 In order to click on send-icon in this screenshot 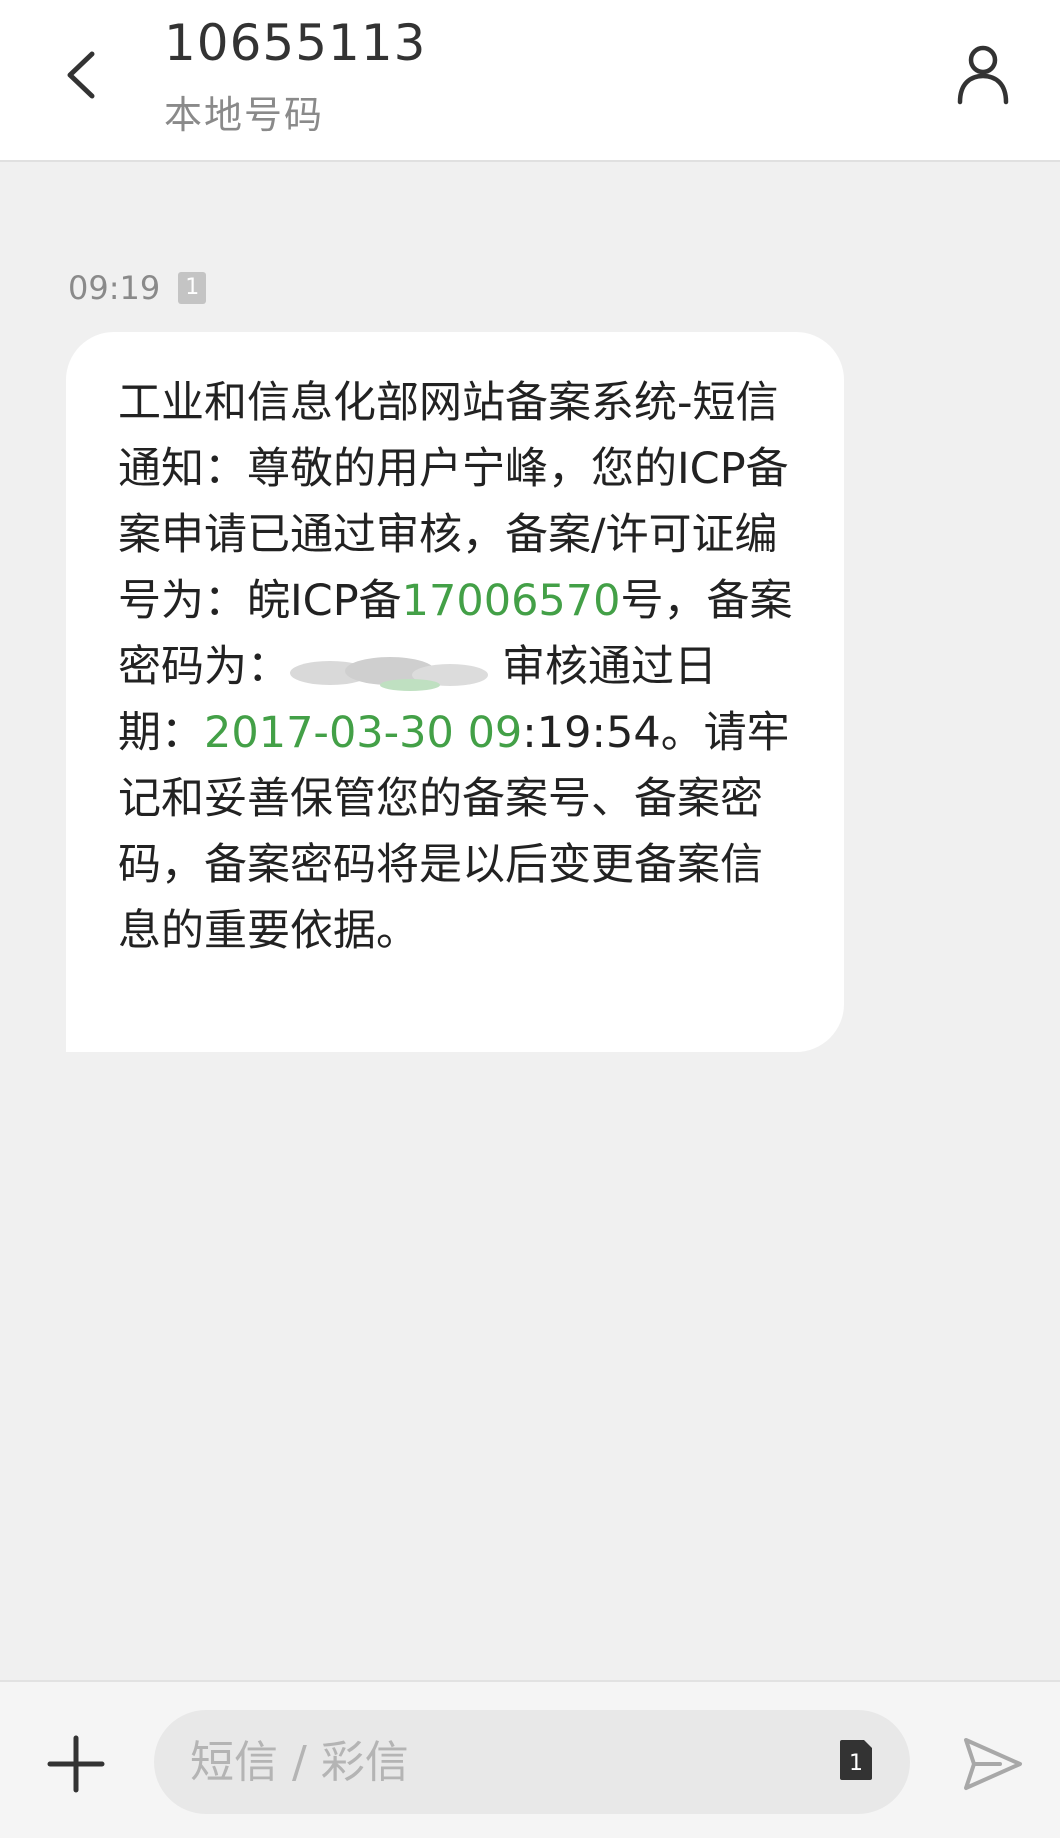, I will do `click(993, 1764)`.